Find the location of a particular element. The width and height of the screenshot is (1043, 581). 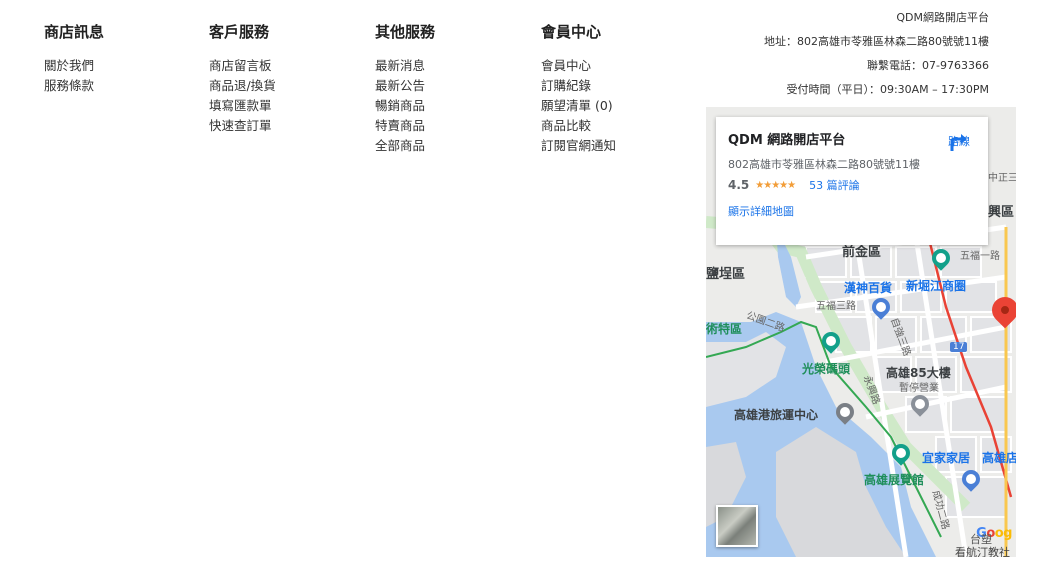

directions-icon is located at coordinates (958, 142).